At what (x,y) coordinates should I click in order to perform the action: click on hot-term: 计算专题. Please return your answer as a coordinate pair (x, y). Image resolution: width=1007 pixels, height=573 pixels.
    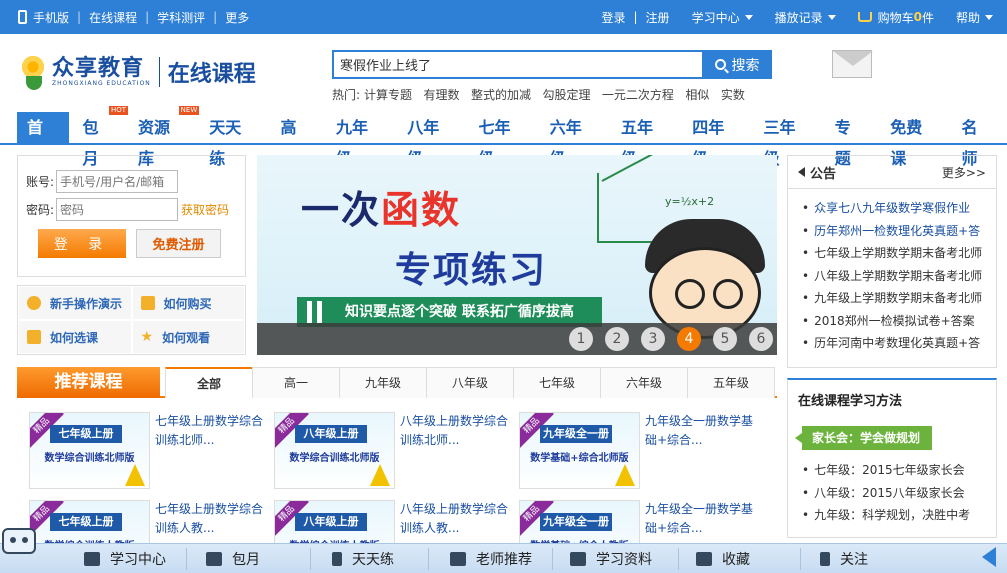
    Looking at the image, I should click on (388, 94).